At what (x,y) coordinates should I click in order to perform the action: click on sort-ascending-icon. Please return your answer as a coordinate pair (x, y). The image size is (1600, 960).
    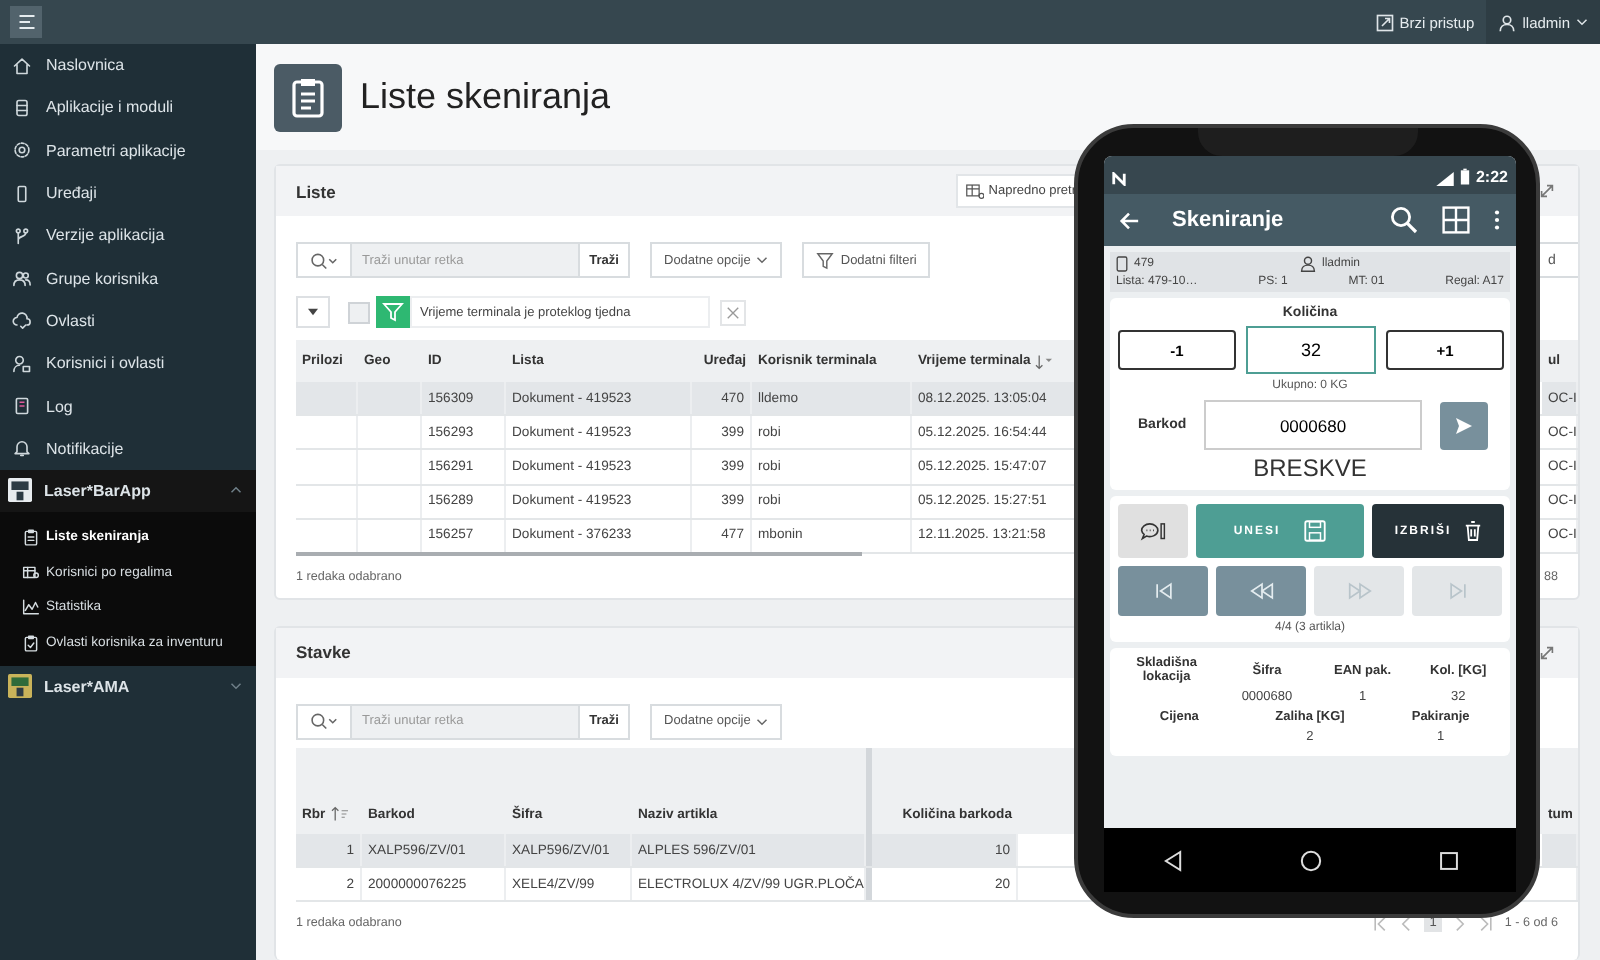
    Looking at the image, I should click on (339, 813).